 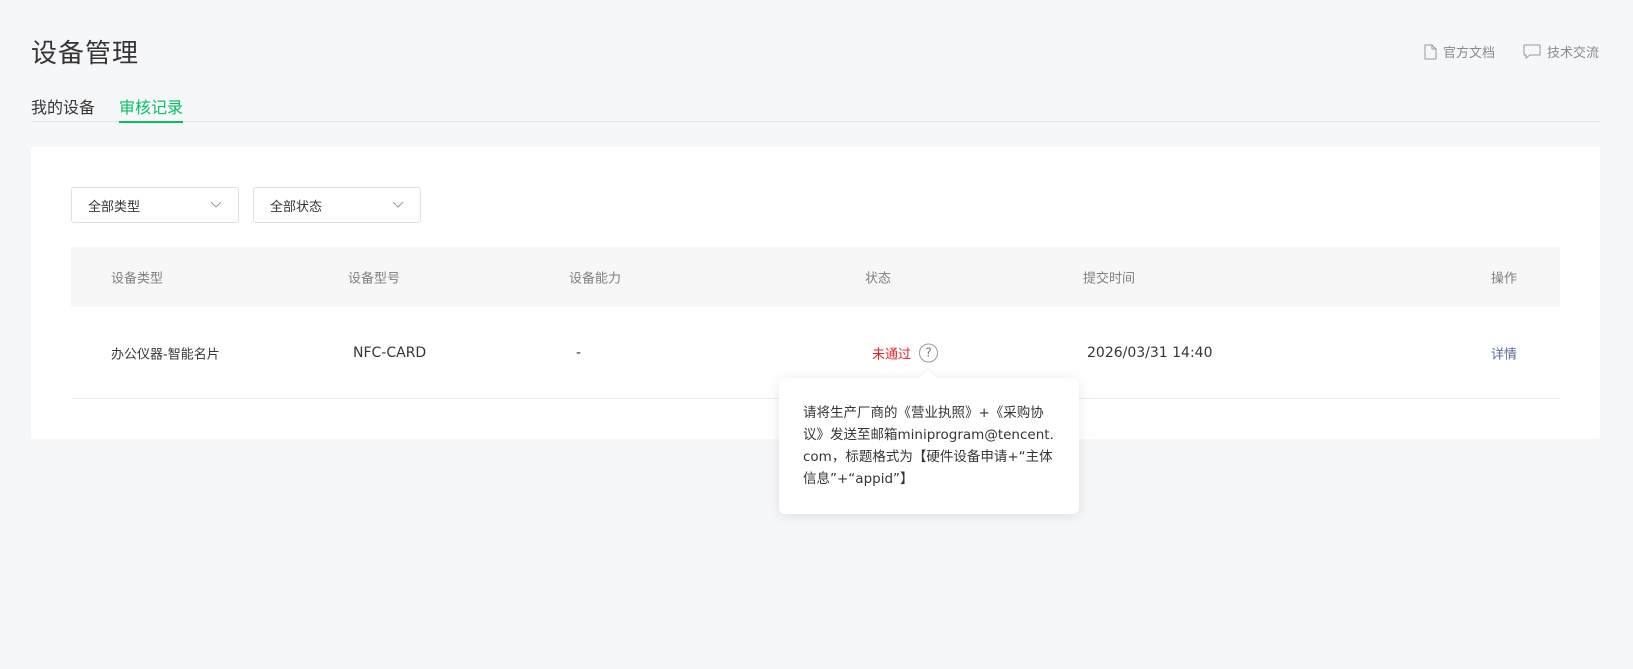 I want to click on page-title: 设备管理, so click(x=85, y=54).